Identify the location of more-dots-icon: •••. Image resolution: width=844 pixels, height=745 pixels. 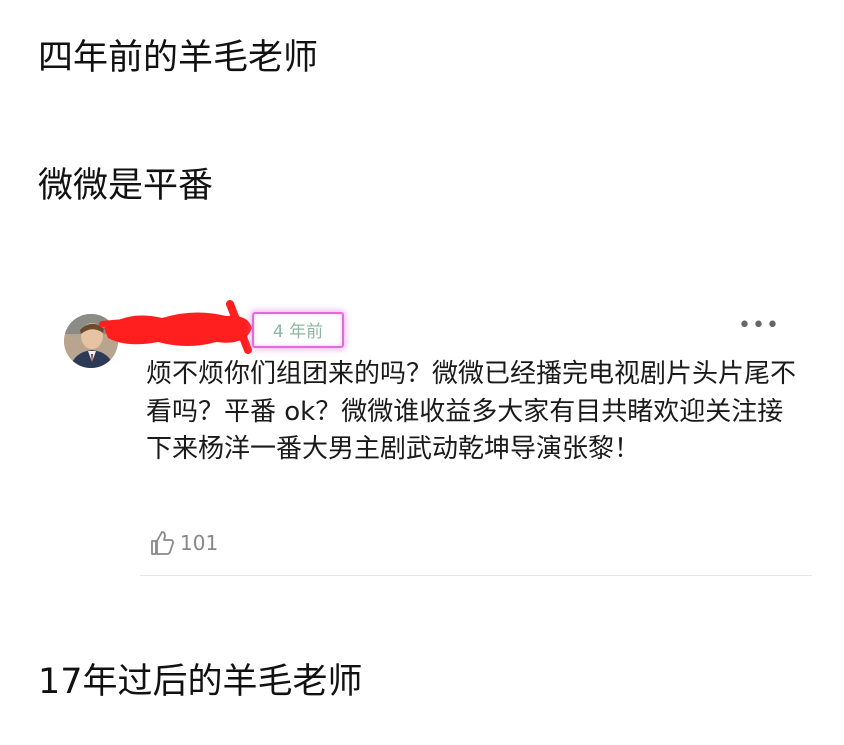
(758, 326).